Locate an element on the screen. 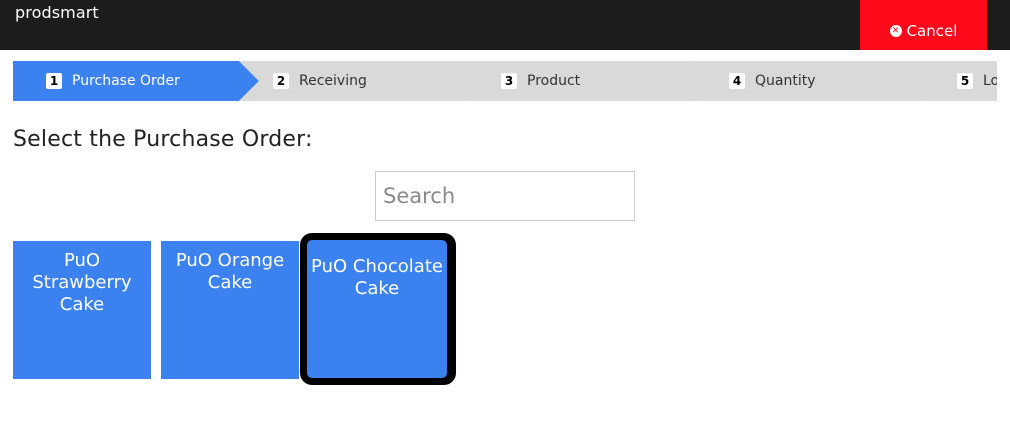  step-receiving: 2 Receiving is located at coordinates (363, 81).